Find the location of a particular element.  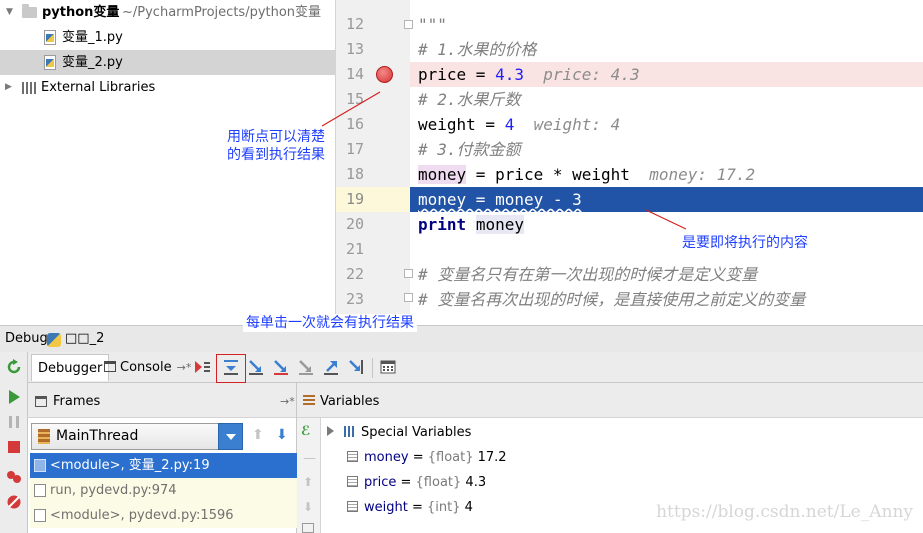

copy-icon is located at coordinates (308, 528).